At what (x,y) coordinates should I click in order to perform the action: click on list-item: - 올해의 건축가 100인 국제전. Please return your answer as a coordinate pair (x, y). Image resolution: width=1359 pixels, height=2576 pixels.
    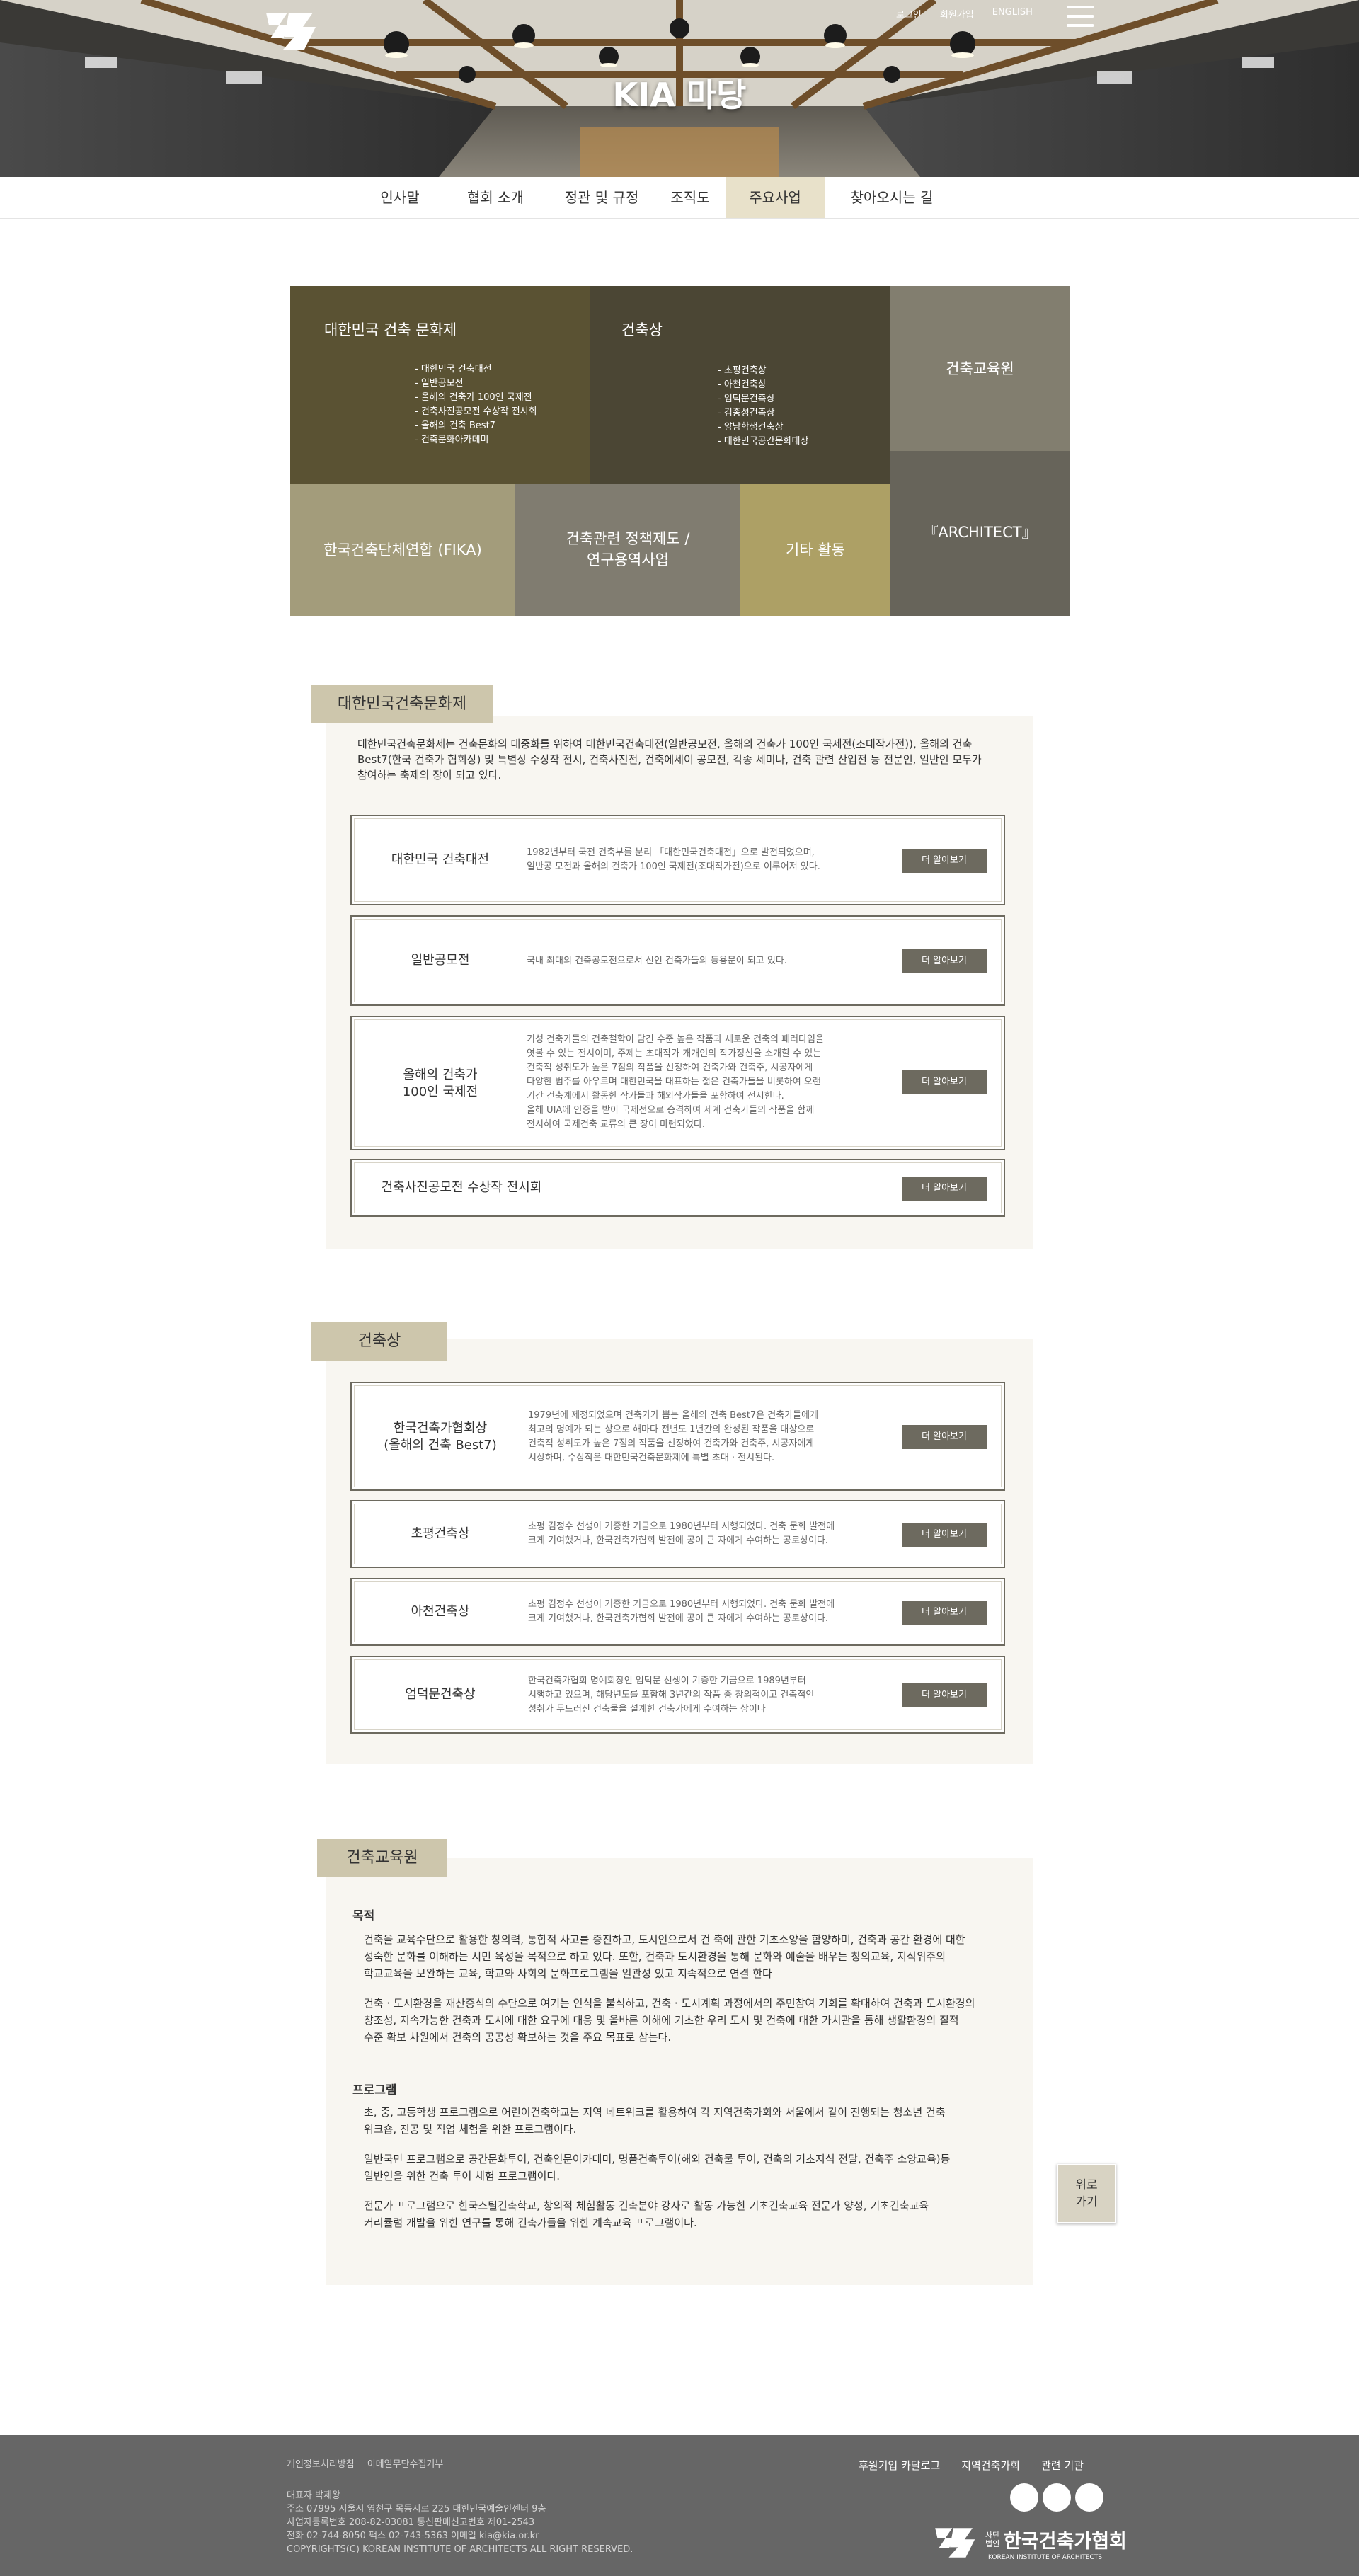
    Looking at the image, I should click on (473, 397).